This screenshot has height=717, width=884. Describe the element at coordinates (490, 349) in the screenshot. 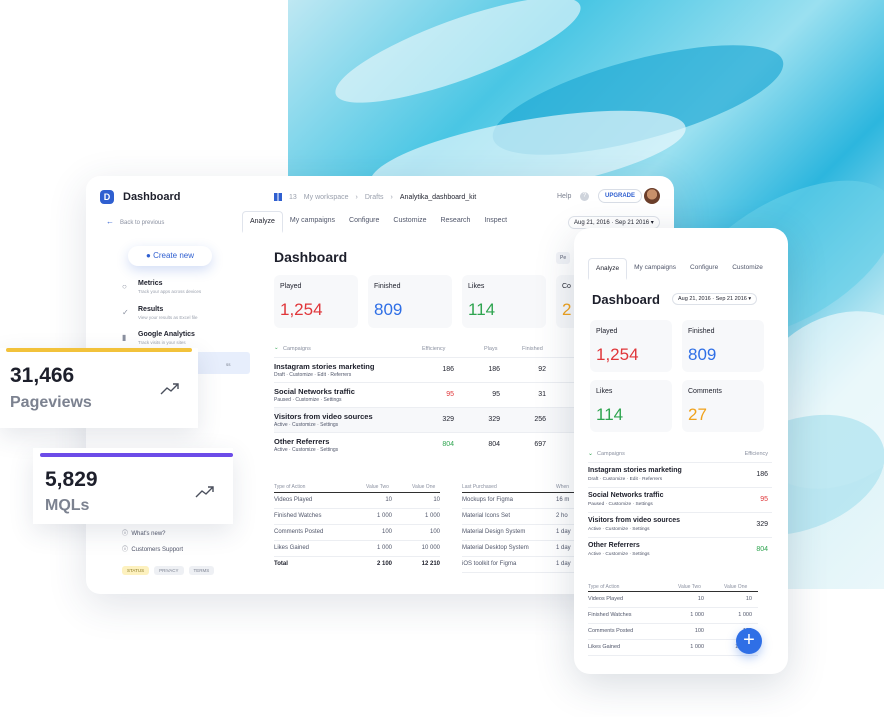

I see `campaigns-header-plays: Plays` at that location.